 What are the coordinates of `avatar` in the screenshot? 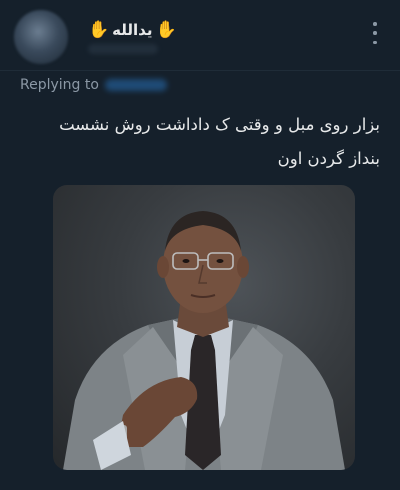 It's located at (41, 37).